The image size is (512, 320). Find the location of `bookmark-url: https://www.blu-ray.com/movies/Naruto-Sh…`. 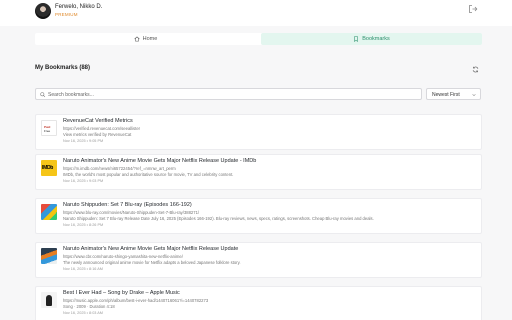

bookmark-url: https://www.blu-ray.com/movies/Naruto-Sh… is located at coordinates (131, 212).